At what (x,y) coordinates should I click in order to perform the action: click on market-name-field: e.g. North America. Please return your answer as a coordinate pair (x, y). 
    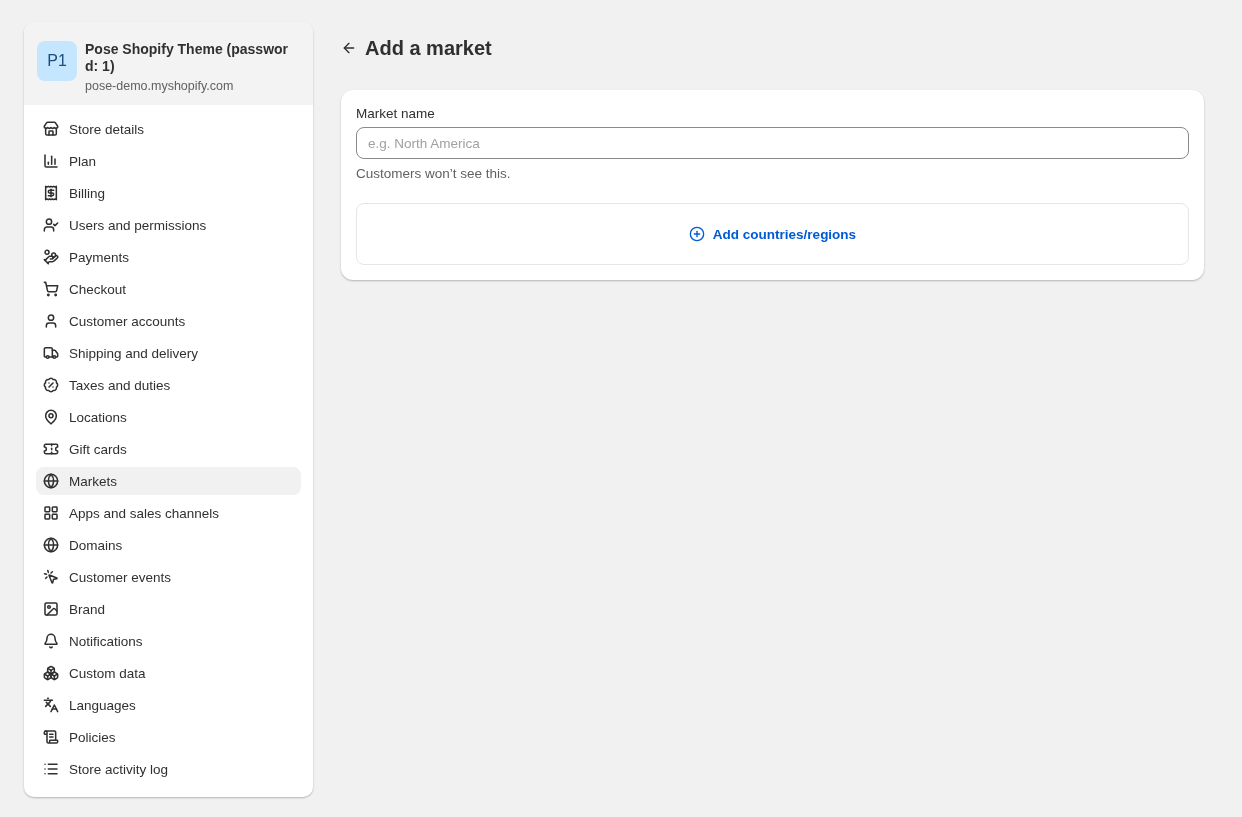
    Looking at the image, I should click on (772, 143).